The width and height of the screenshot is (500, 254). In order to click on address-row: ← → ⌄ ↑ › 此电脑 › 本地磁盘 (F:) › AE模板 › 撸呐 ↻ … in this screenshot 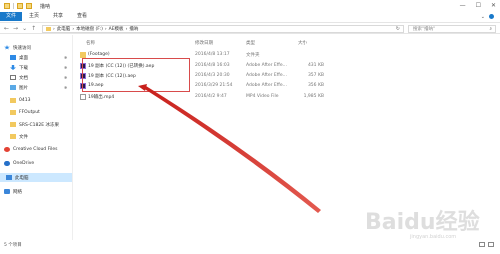, I will do `click(250, 28)`.